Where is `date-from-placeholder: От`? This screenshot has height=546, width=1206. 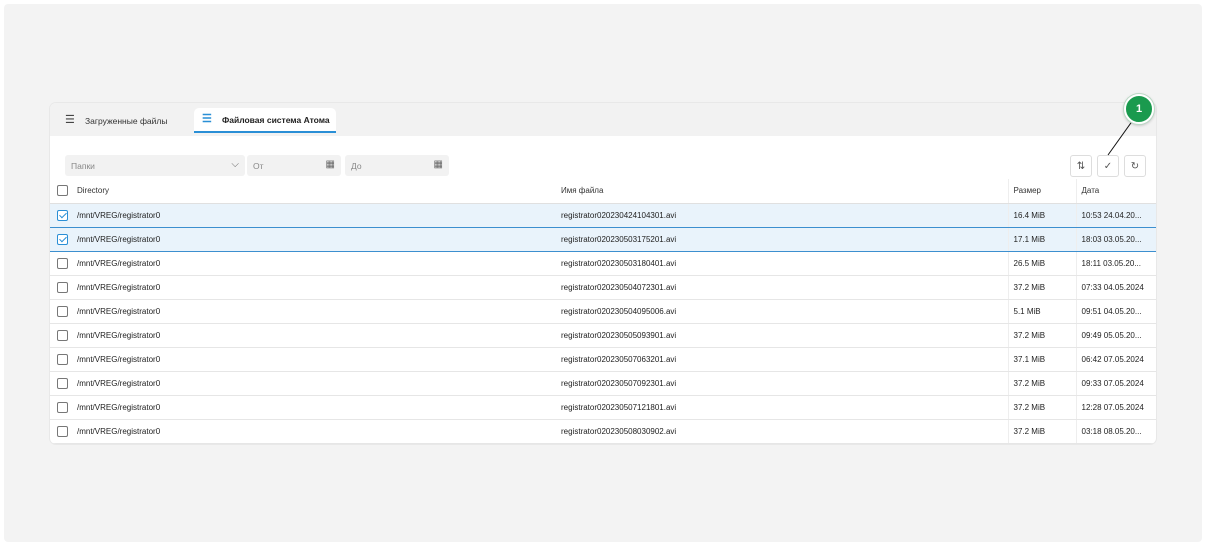
date-from-placeholder: От is located at coordinates (258, 165).